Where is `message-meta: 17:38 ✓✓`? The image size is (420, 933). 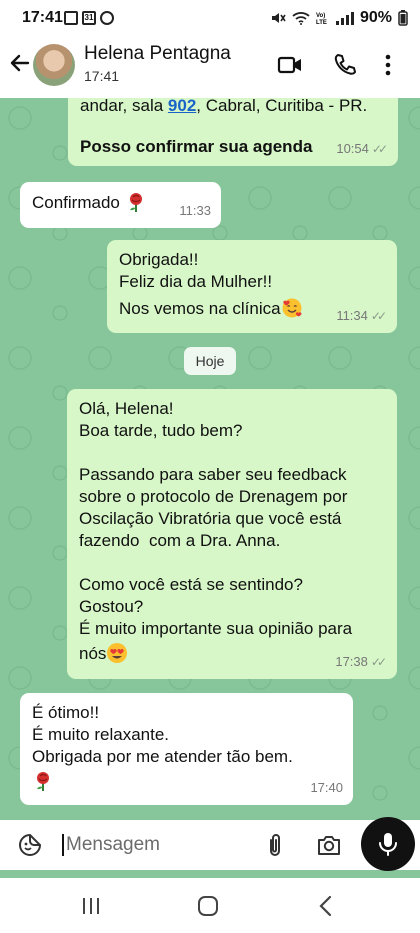 message-meta: 17:38 ✓✓ is located at coordinates (361, 662).